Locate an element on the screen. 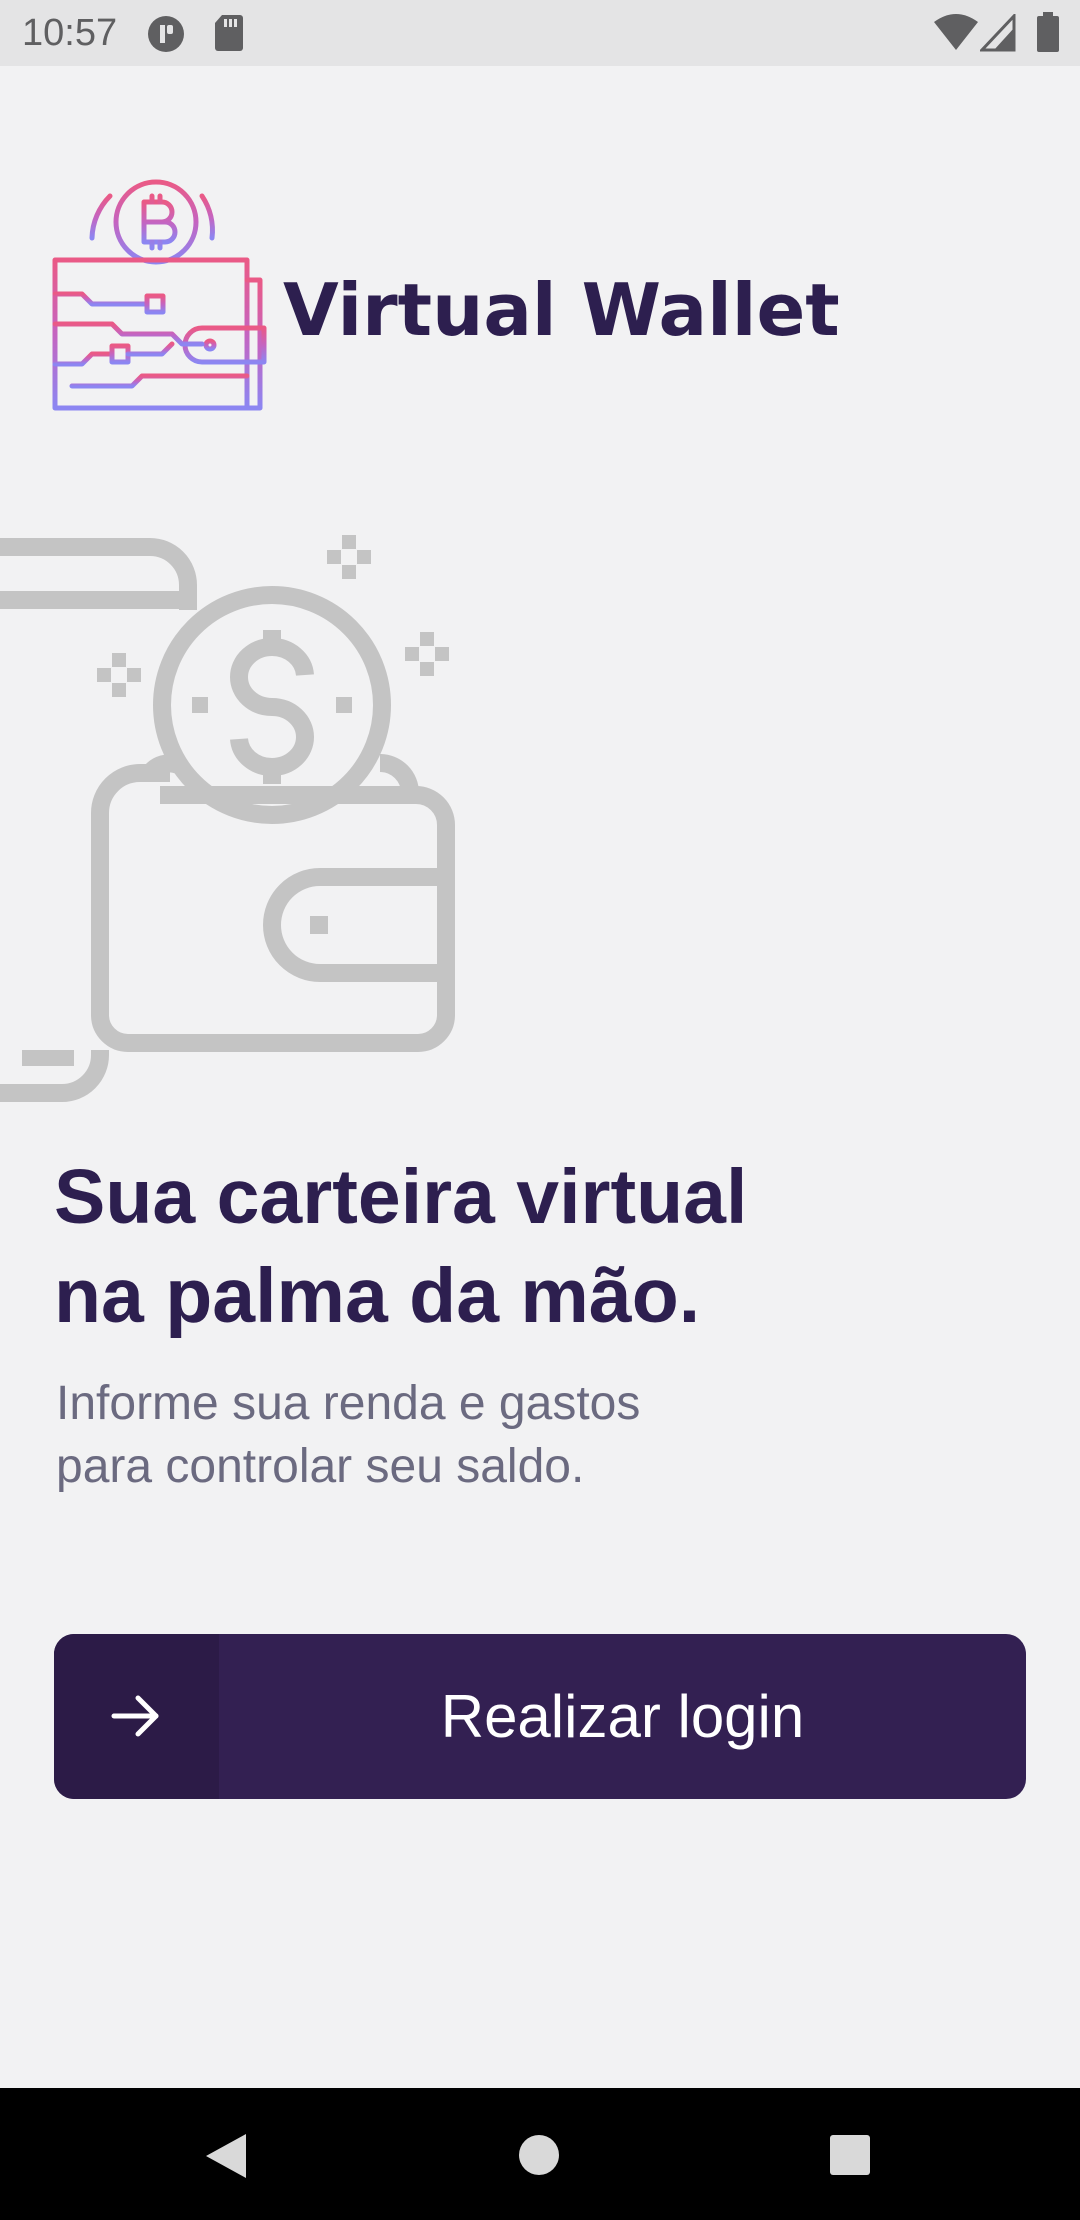 This screenshot has height=2220, width=1080. login-icon-box is located at coordinates (136, 1716).